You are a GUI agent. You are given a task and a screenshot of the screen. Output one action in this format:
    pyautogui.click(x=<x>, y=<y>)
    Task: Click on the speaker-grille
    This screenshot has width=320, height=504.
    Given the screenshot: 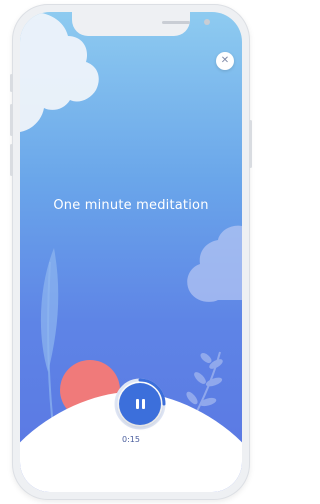 What is the action you would take?
    pyautogui.click(x=176, y=22)
    